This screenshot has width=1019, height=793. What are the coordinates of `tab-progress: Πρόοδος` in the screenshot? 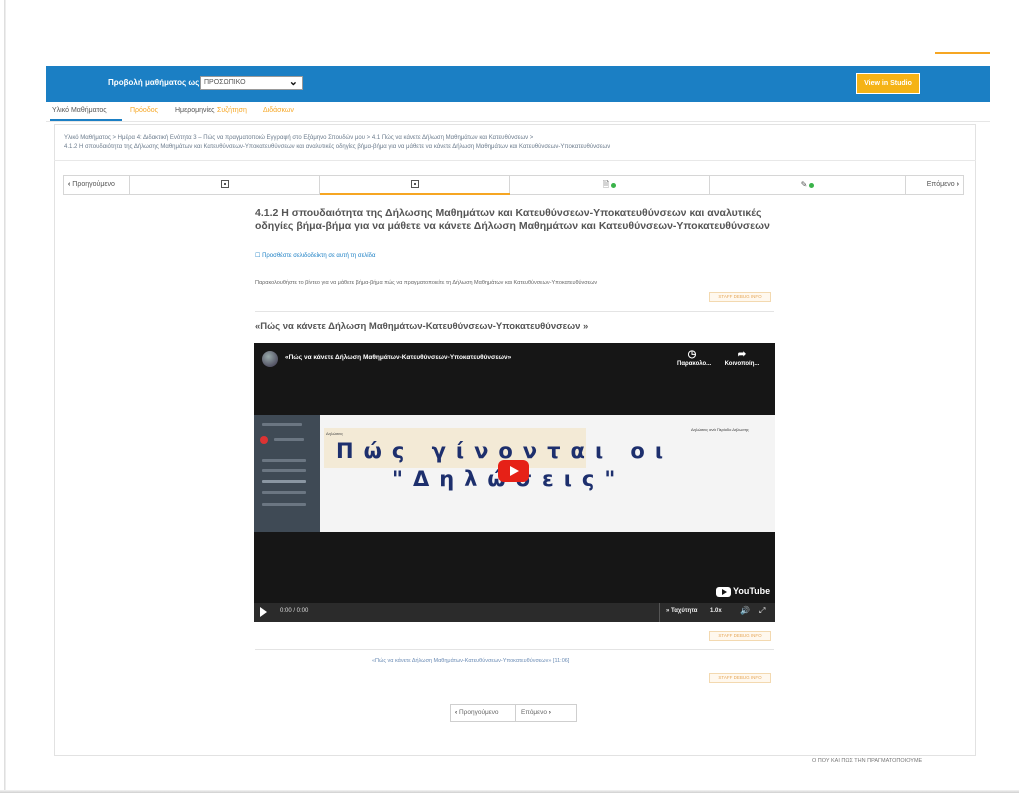 It's located at (144, 110).